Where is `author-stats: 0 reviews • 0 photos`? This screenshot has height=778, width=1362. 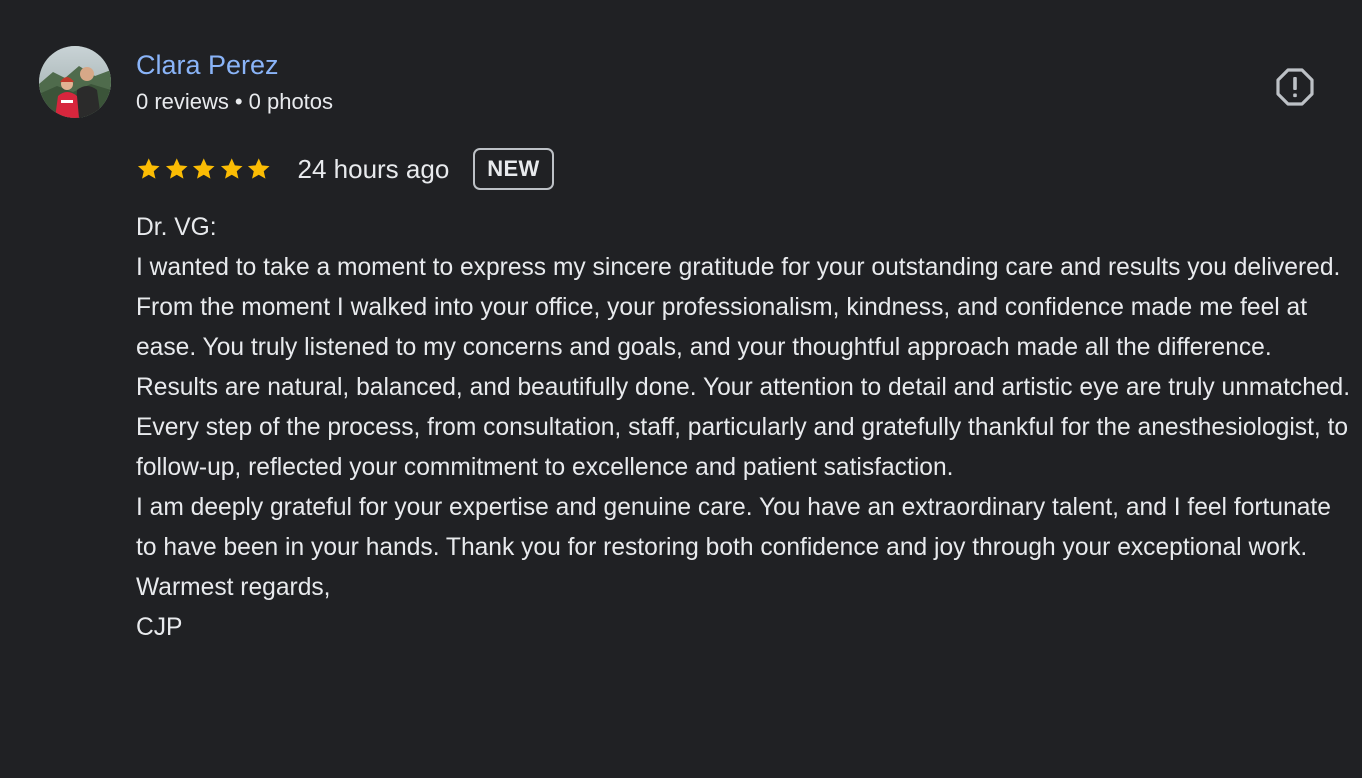
author-stats: 0 reviews • 0 photos is located at coordinates (234, 102).